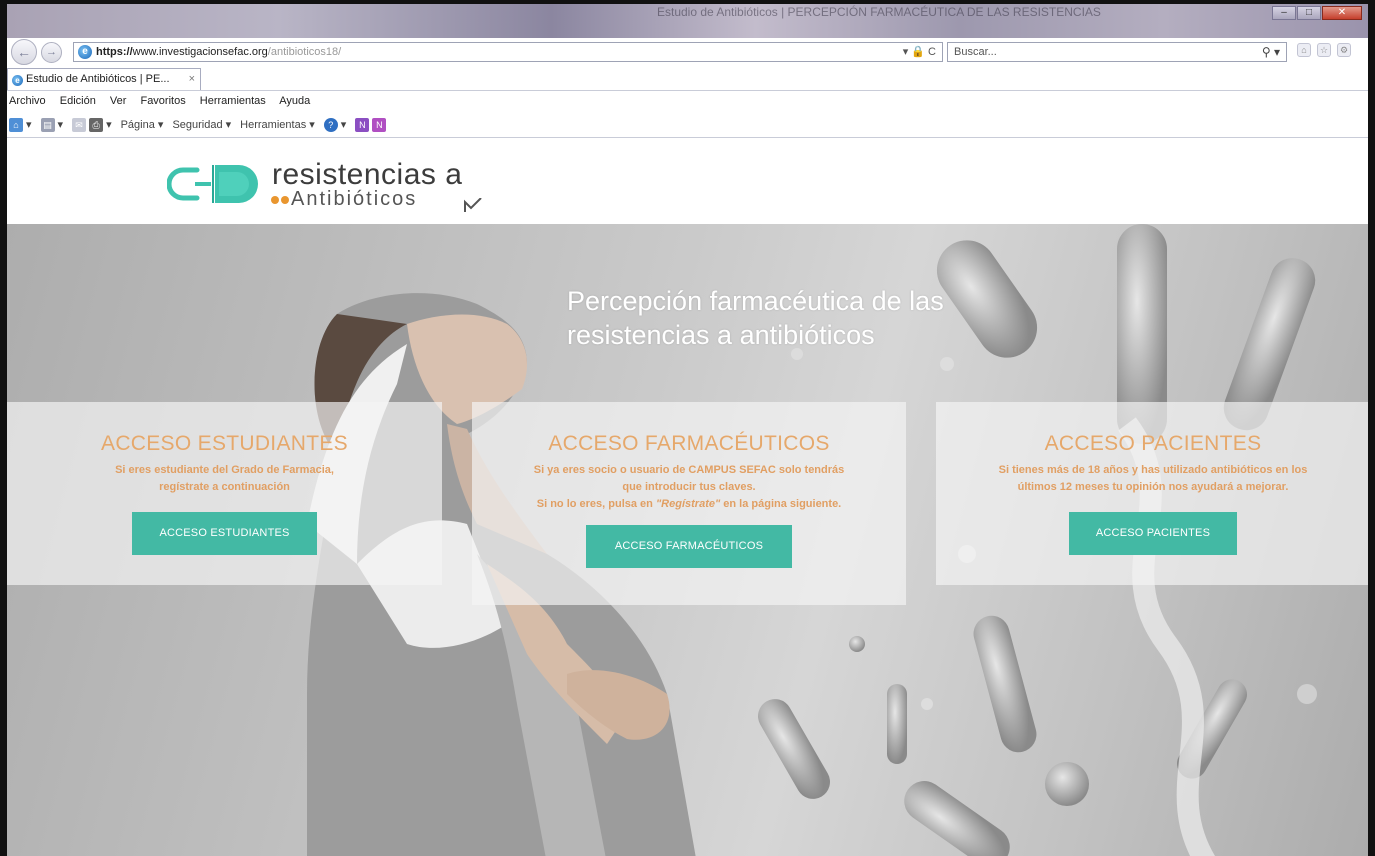 This screenshot has height=856, width=1375. Describe the element at coordinates (594, 504) in the screenshot. I see `card-desc-part: Si no lo eres, pulsa en` at that location.